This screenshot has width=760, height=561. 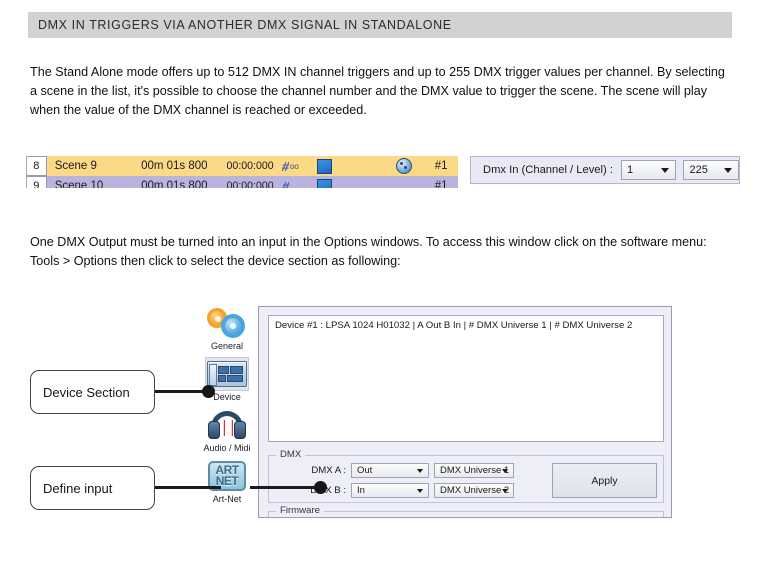 What do you see at coordinates (227, 499) in the screenshot?
I see `sidebar-item-label: Art-Net` at bounding box center [227, 499].